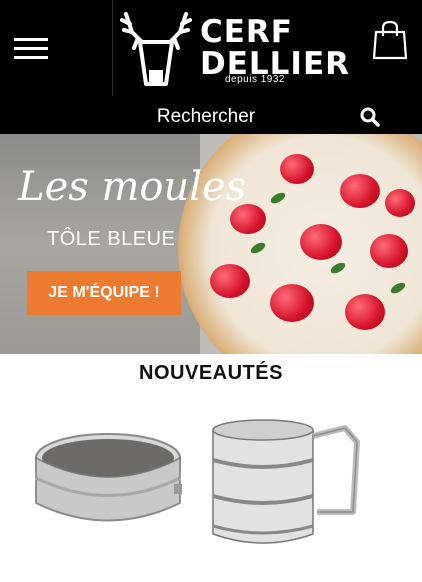 The width and height of the screenshot is (422, 582). I want to click on logo-line1: CERF, so click(246, 32).